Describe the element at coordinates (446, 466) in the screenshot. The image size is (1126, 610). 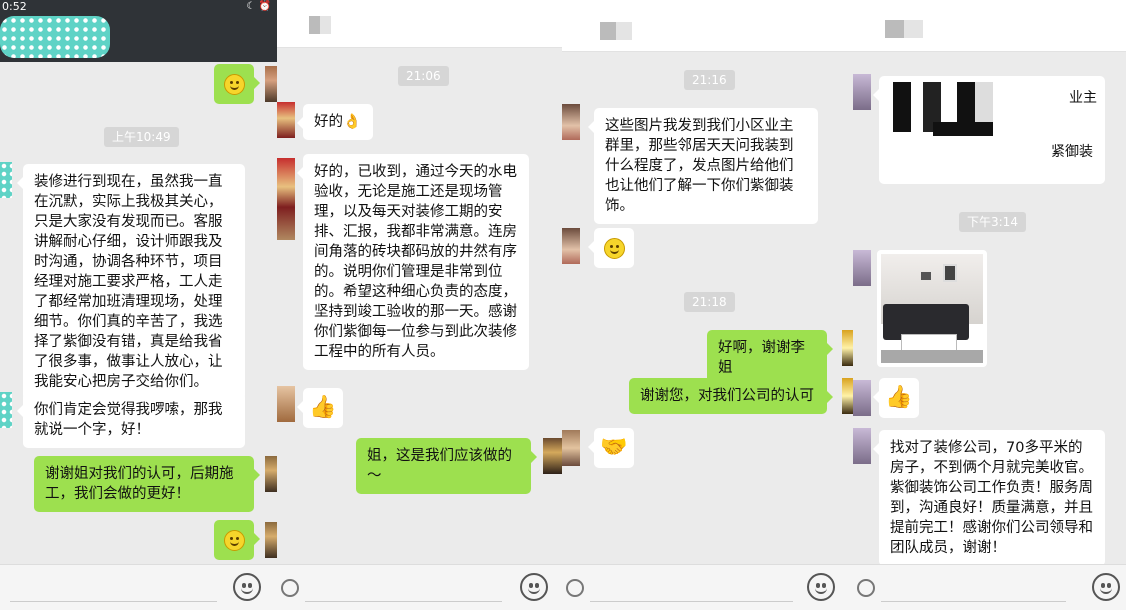
I see `message-bubble-right: 姐，这是我们应该做的～` at that location.